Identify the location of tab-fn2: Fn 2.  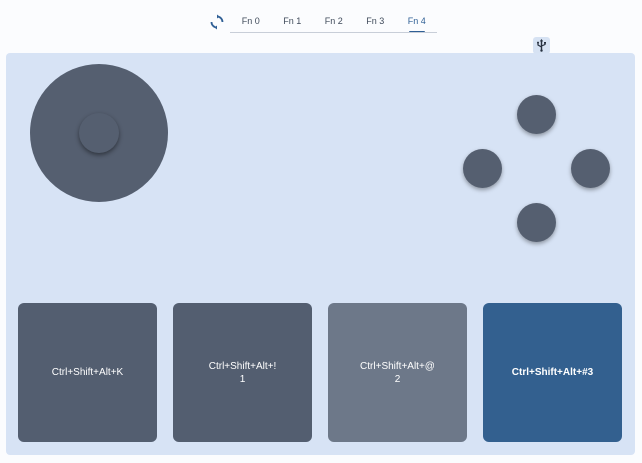
(334, 21).